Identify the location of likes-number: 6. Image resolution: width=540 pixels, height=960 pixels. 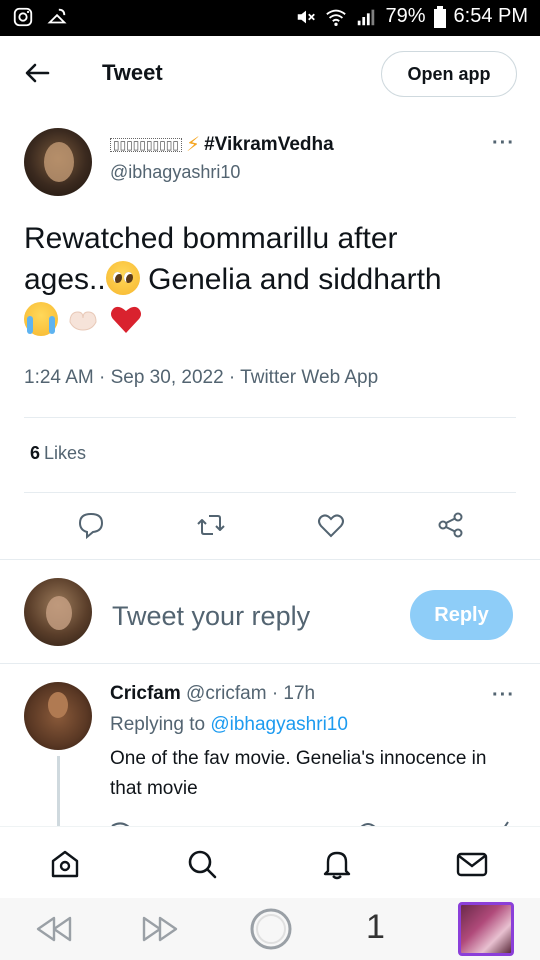
(35, 453).